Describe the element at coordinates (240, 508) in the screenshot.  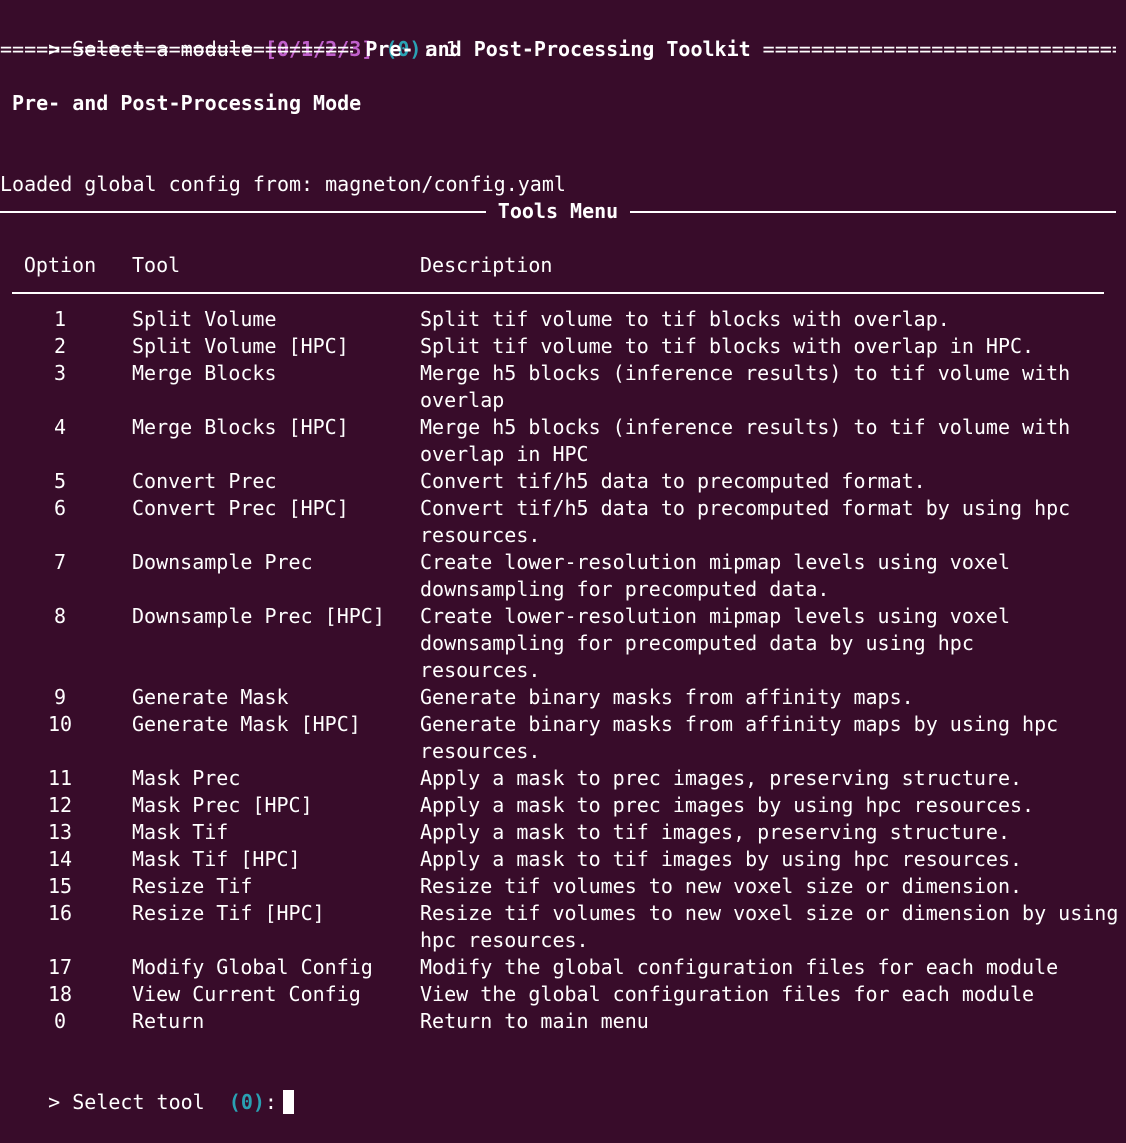
I see `row-tool: Convert Prec [HPC]` at that location.